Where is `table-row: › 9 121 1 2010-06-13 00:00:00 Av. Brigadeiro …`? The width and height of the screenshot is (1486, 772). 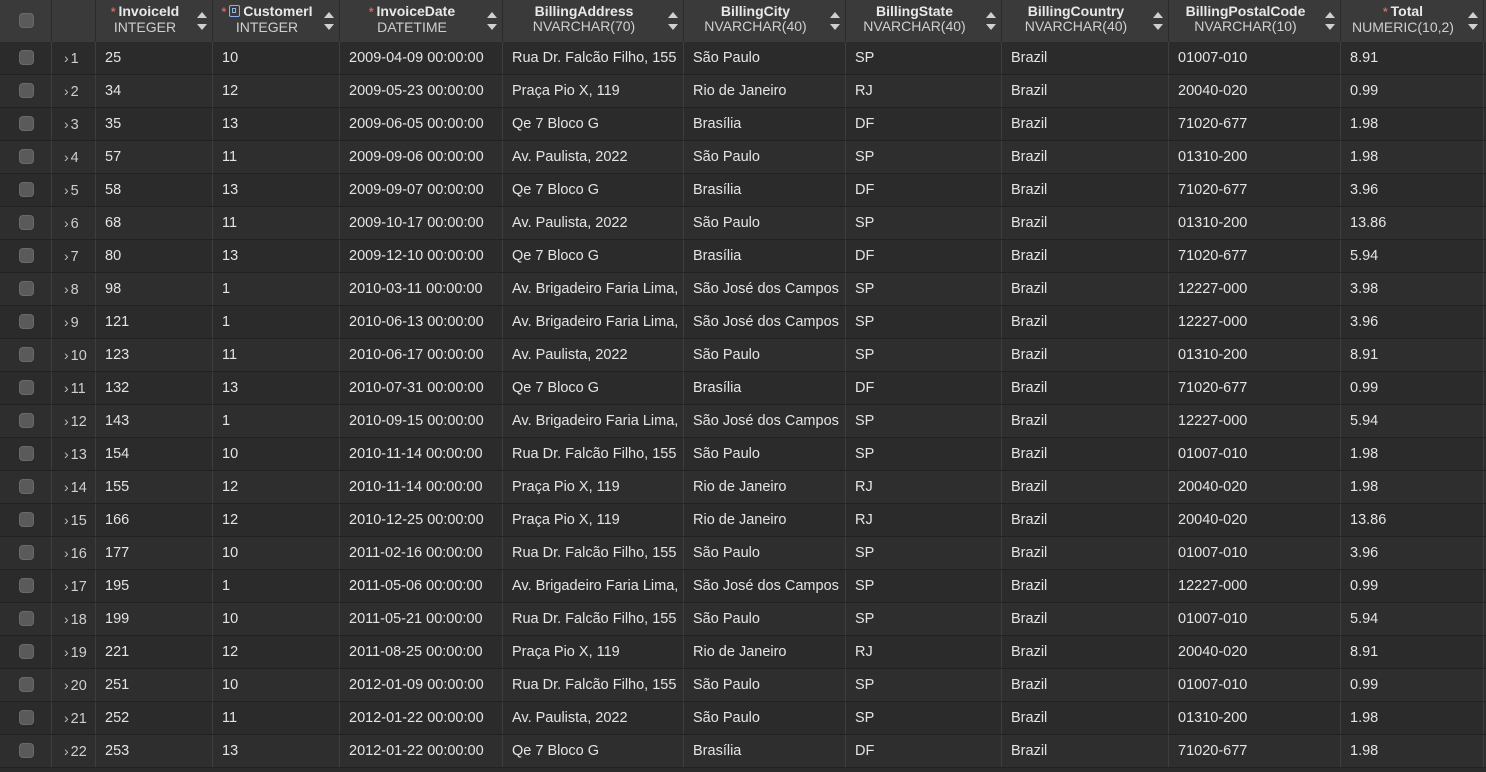
table-row: › 9 121 1 2010-06-13 00:00:00 Av. Brigadeiro … is located at coordinates (743, 322).